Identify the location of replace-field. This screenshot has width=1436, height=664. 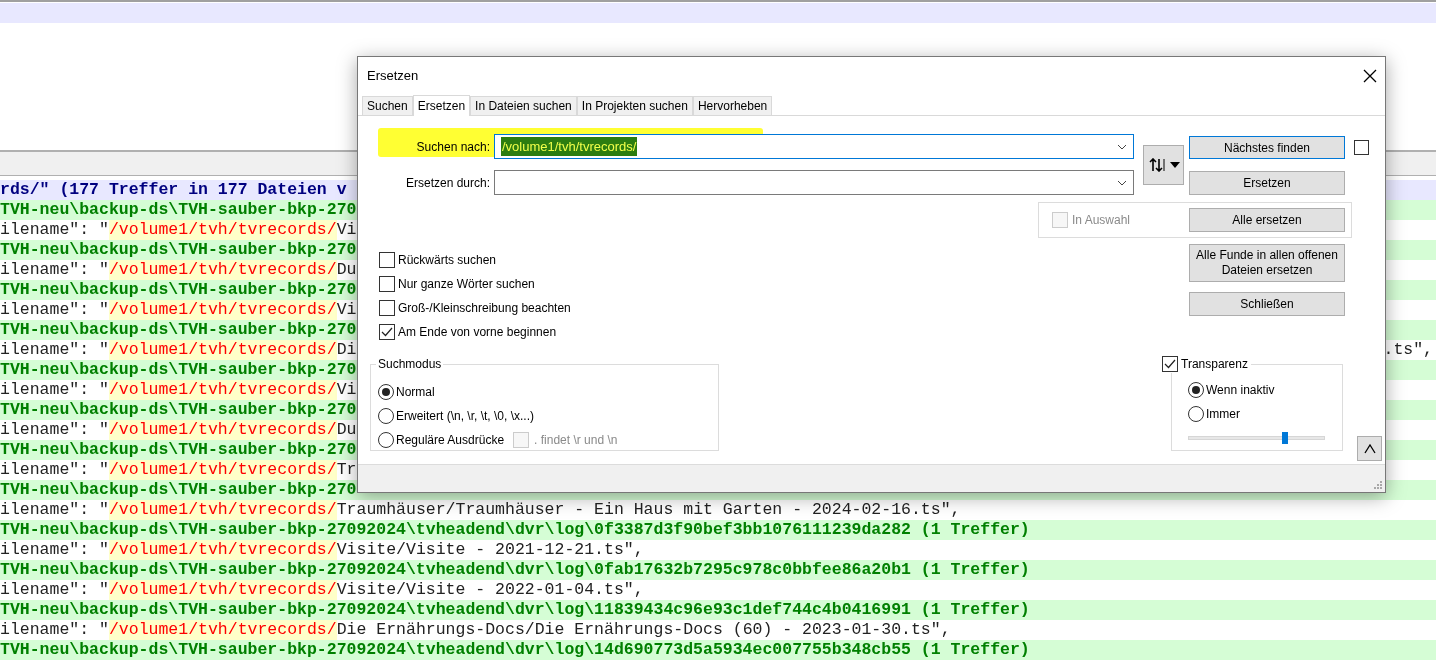
(814, 182).